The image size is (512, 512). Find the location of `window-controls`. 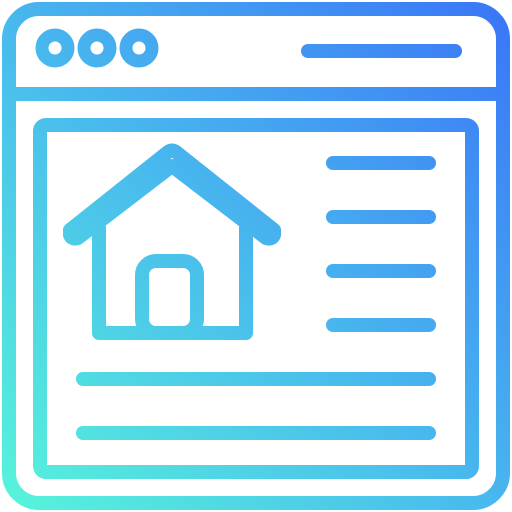

window-controls is located at coordinates (97, 48).